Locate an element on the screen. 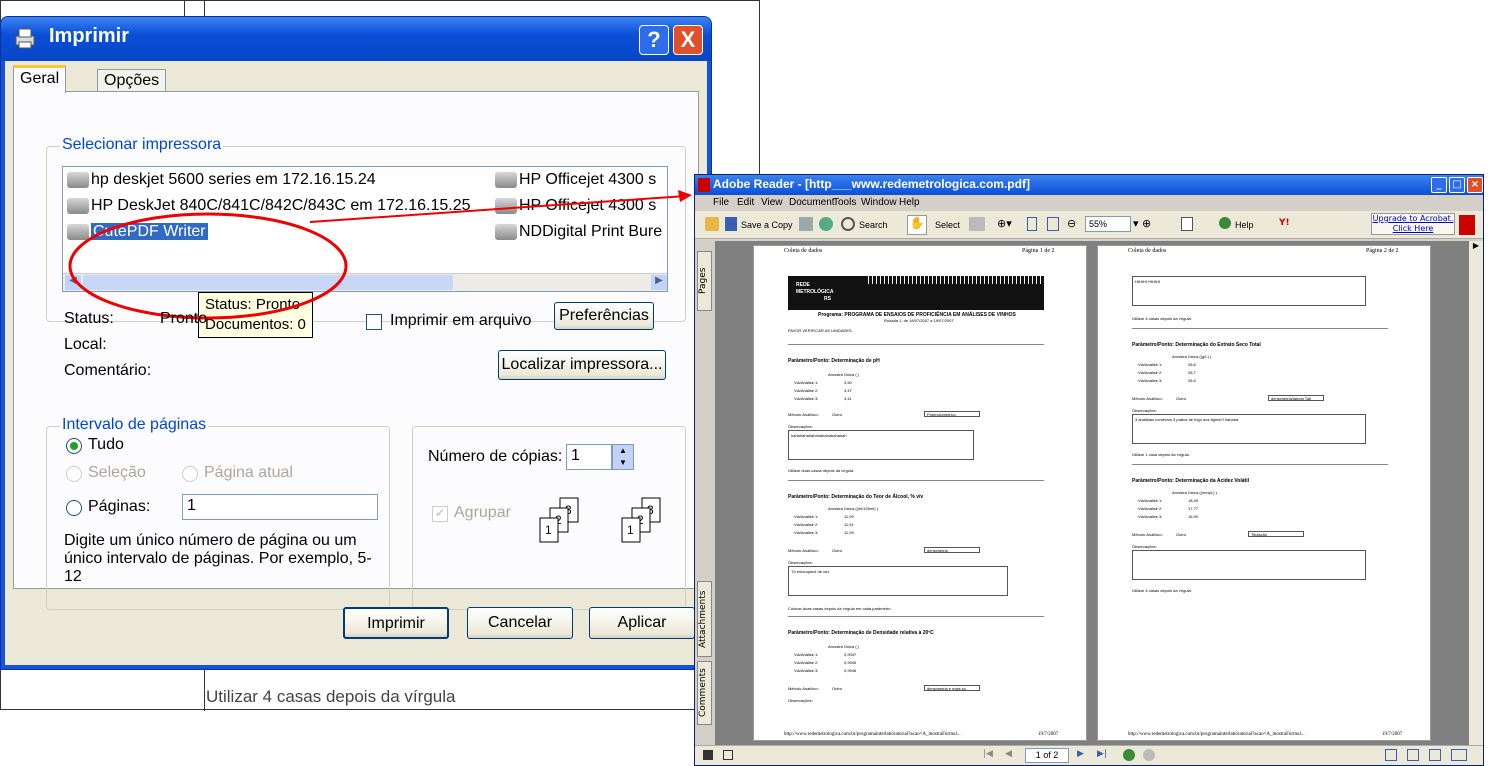  print-to-file-label: Imprimir em arquivo is located at coordinates (461, 320).